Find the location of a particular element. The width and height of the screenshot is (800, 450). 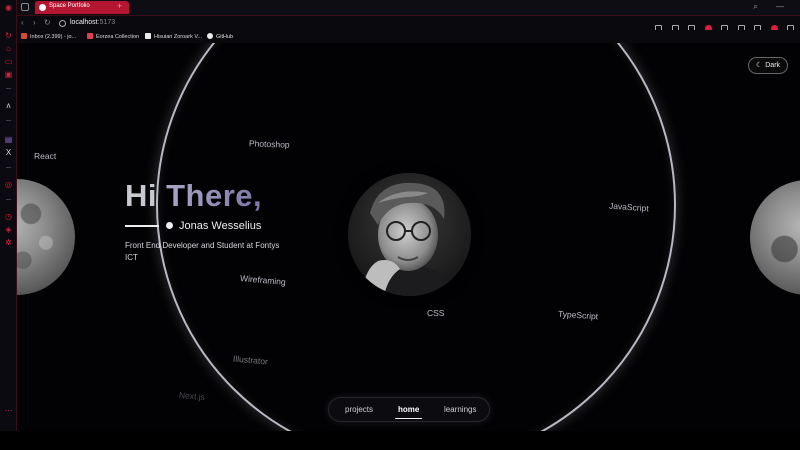

browser-sidebar: ◉ ↻ ⌂ ▭ ▣ ʌ ▤ X ◎ ◷ ◈ ✲ ⋯ is located at coordinates (8, 215).